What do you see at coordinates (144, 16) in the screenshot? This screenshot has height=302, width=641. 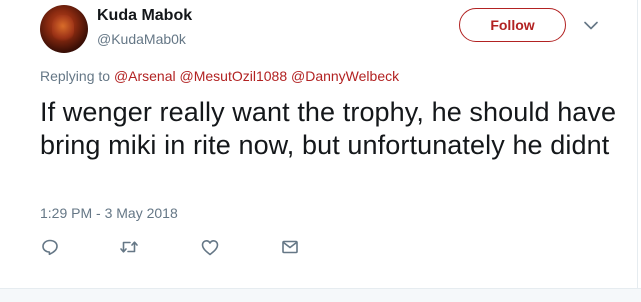 I see `display-name: Kuda Mabok` at bounding box center [144, 16].